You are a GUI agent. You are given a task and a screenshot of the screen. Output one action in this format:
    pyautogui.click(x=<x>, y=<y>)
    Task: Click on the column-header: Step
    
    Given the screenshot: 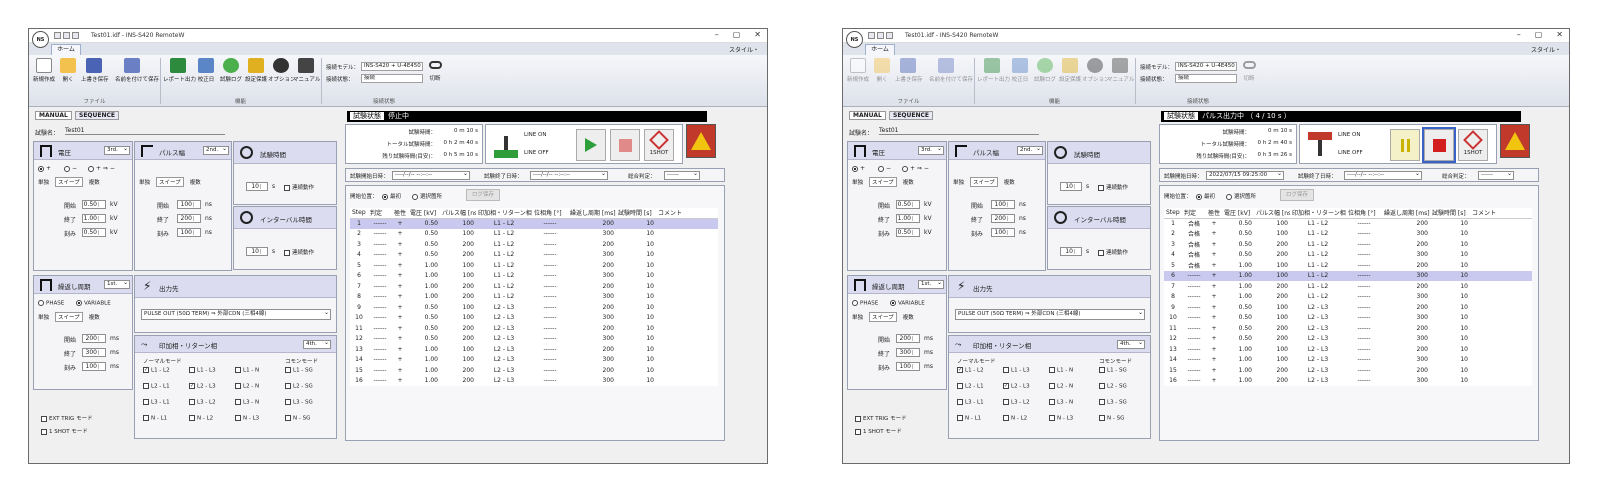 What is the action you would take?
    pyautogui.click(x=359, y=213)
    